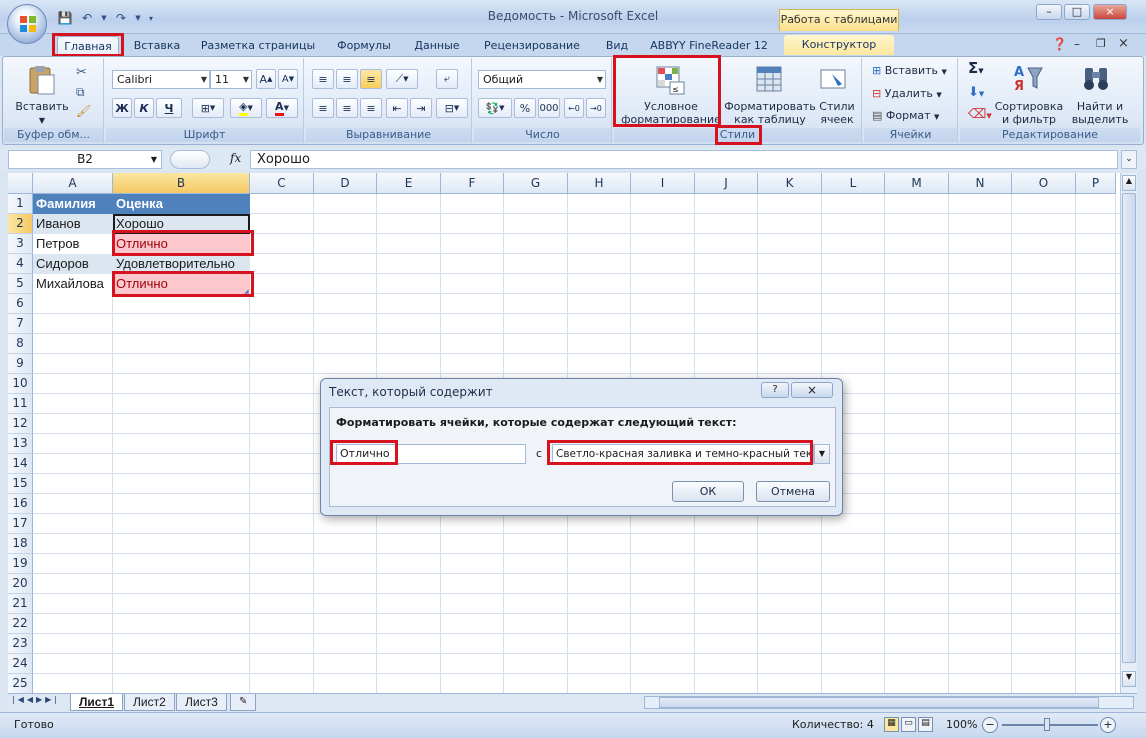  What do you see at coordinates (891, 724) in the screenshot?
I see `normal-view-icon: ▦` at bounding box center [891, 724].